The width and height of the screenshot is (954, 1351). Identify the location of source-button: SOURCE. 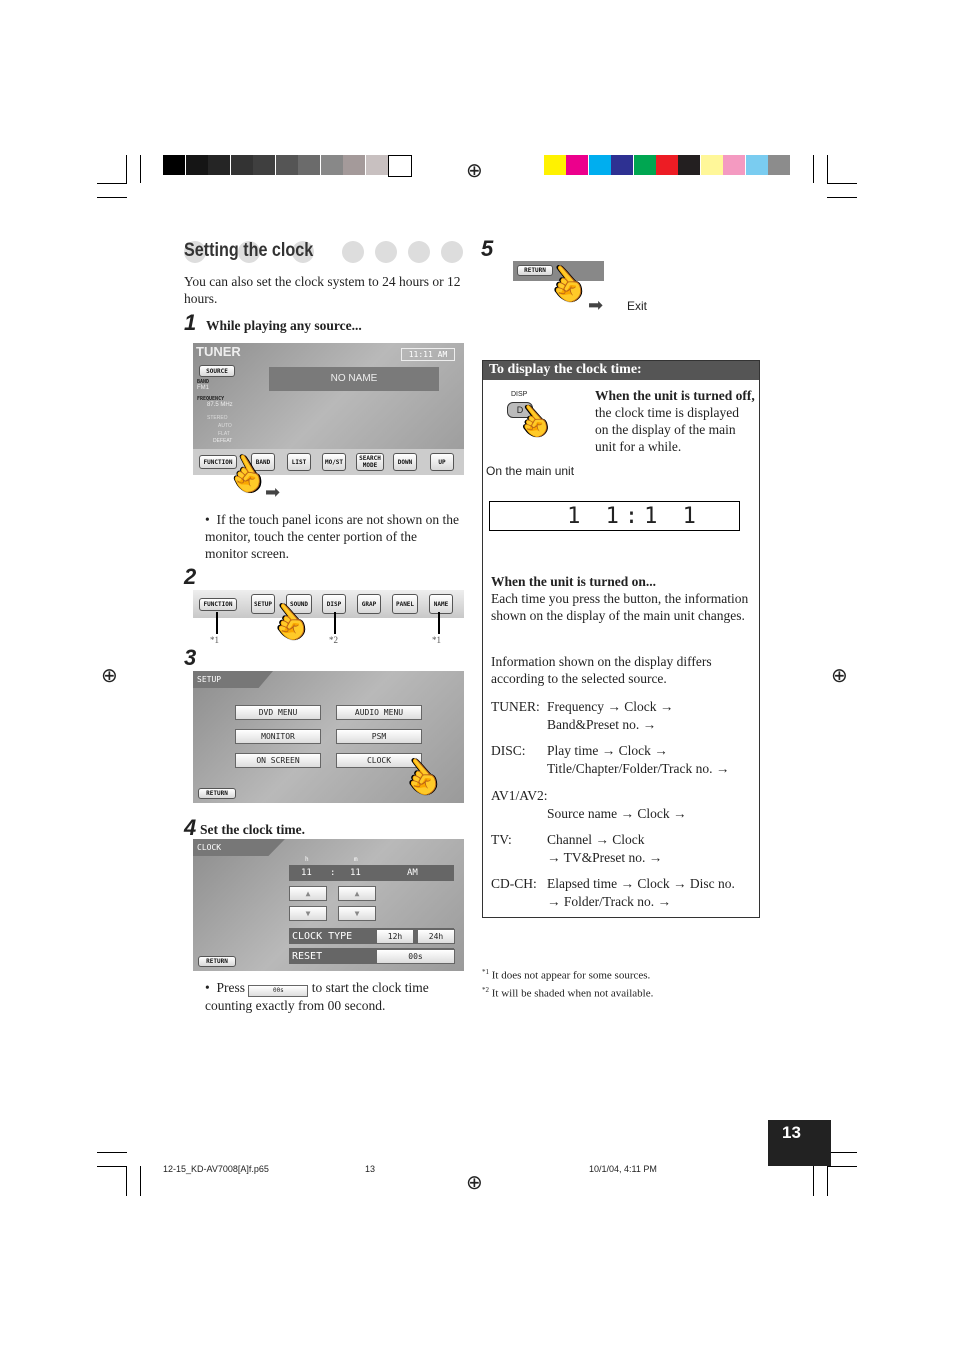
(217, 371).